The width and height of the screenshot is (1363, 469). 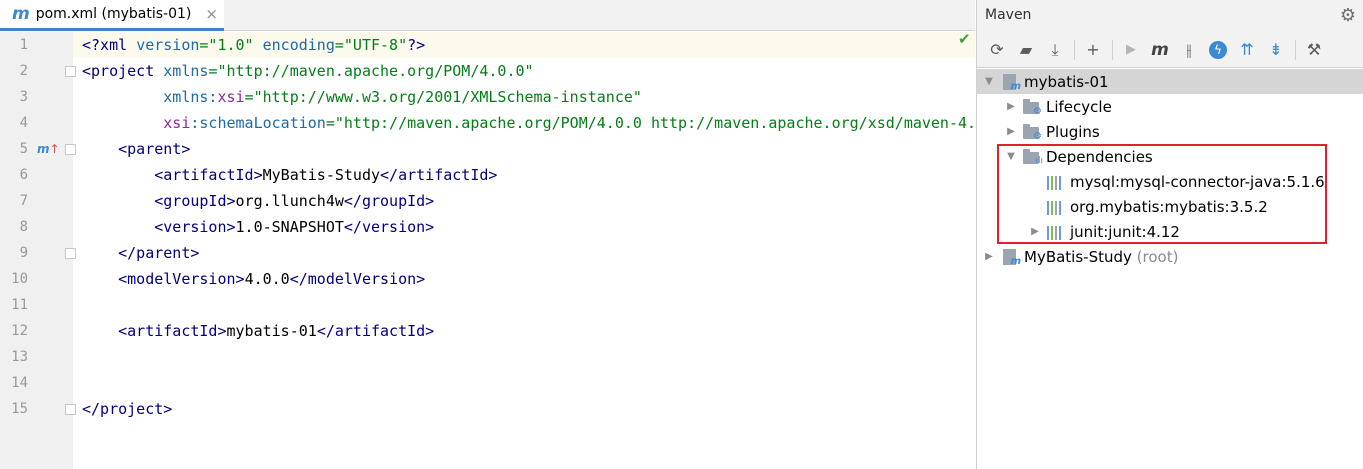 I want to click on line-number: 5, so click(x=14, y=149).